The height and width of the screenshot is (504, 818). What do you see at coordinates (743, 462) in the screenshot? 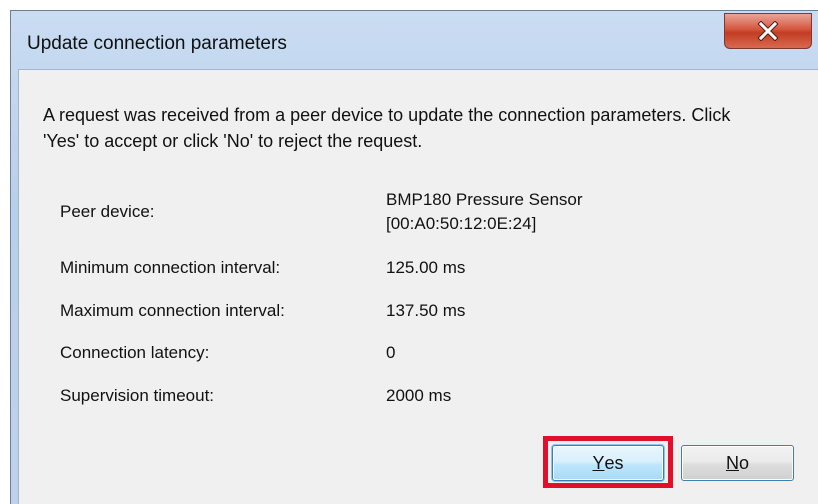
I see `no-label-rest: o` at bounding box center [743, 462].